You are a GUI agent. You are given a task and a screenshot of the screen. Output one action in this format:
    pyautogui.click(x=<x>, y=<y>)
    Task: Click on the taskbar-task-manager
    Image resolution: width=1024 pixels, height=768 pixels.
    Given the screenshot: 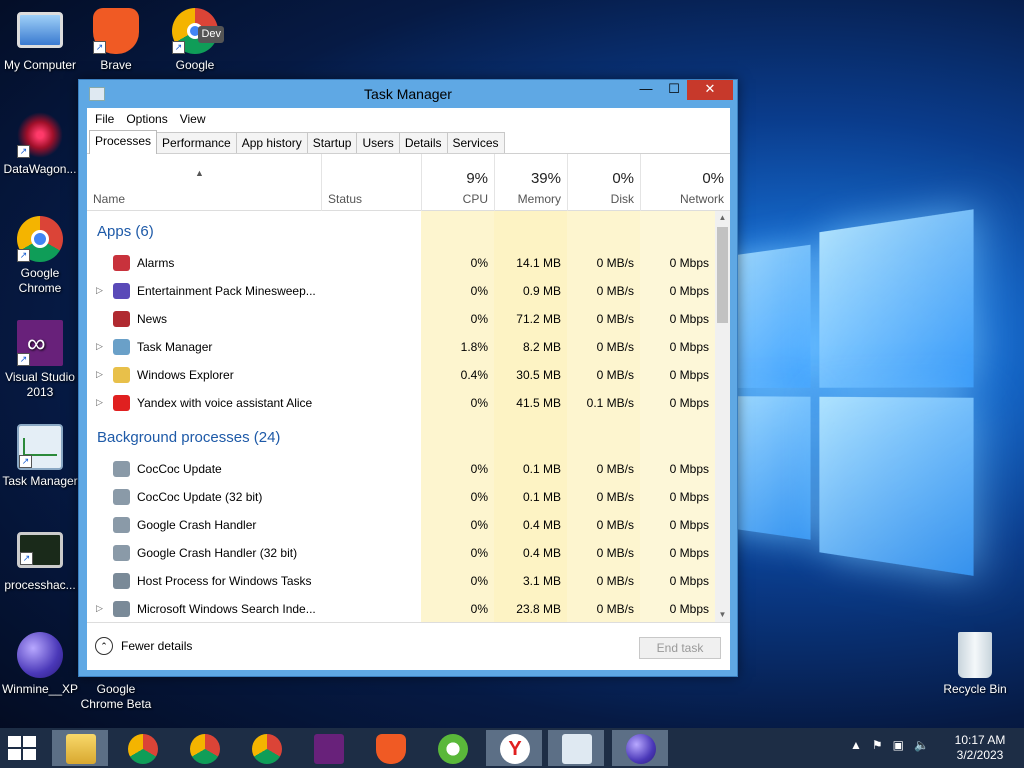 What is the action you would take?
    pyautogui.click(x=576, y=748)
    